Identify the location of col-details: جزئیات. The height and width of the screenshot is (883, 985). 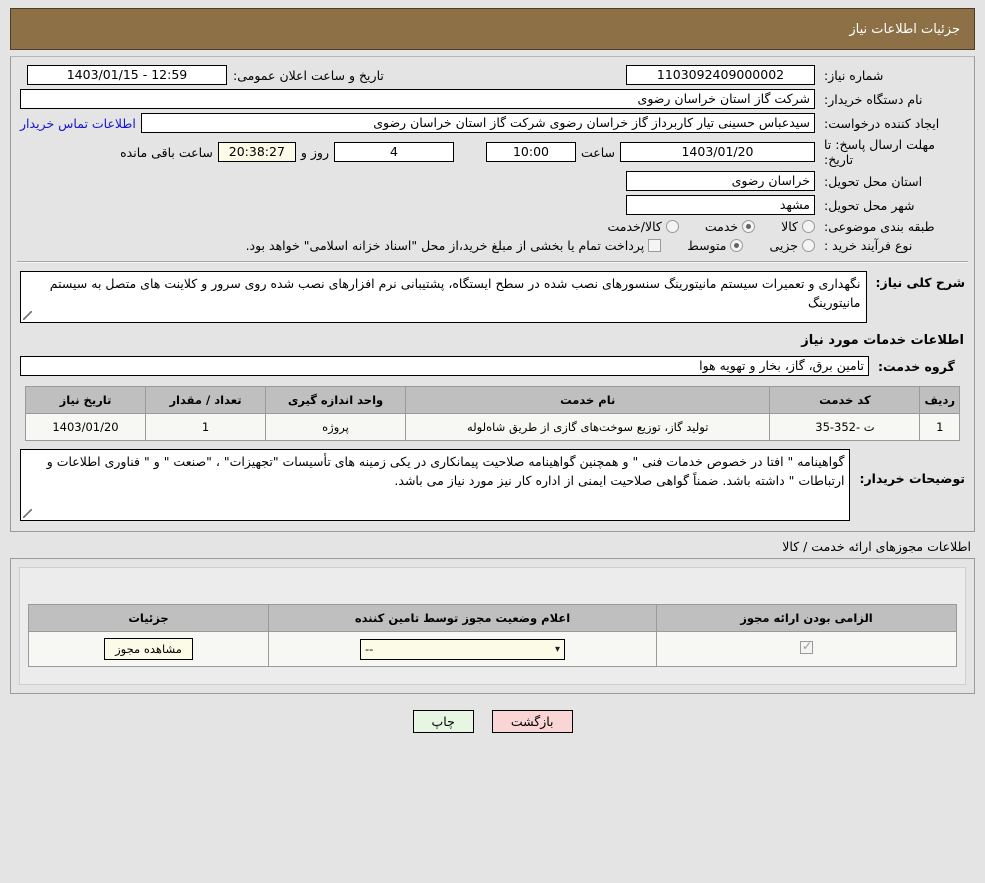
(148, 618).